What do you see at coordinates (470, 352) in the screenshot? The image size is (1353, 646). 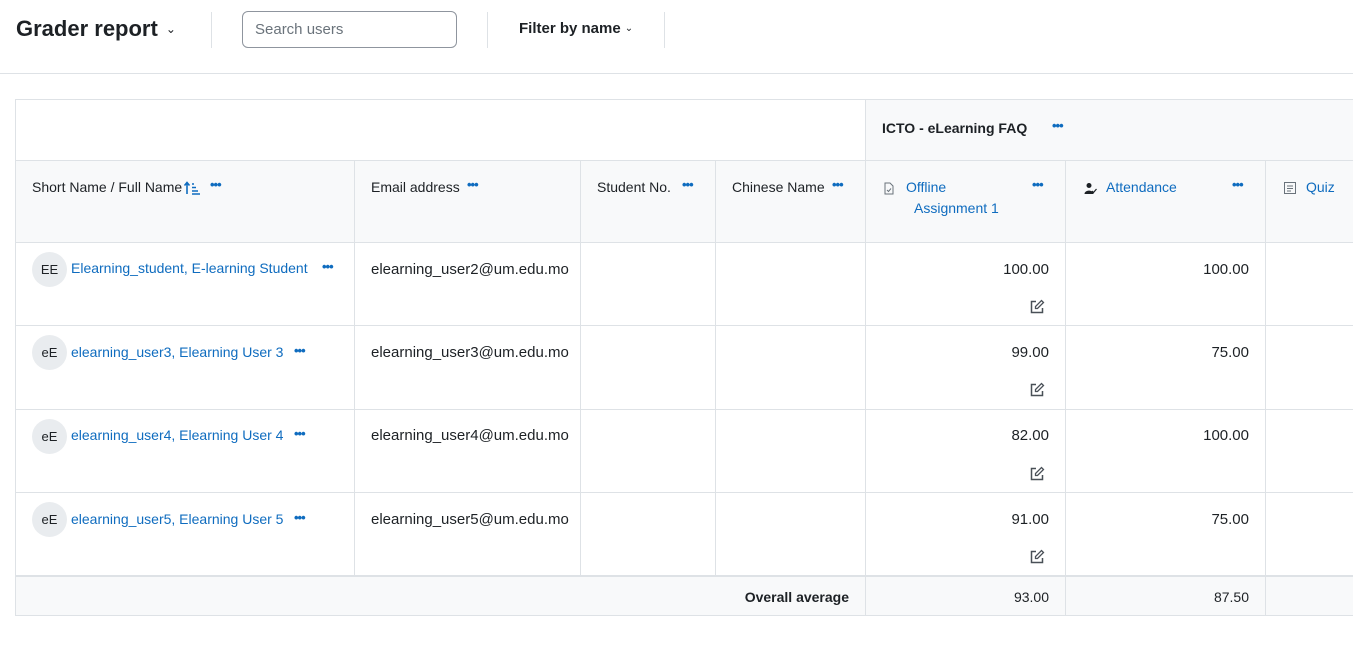 I see `email-value: elearning_user3@um.edu.mo` at bounding box center [470, 352].